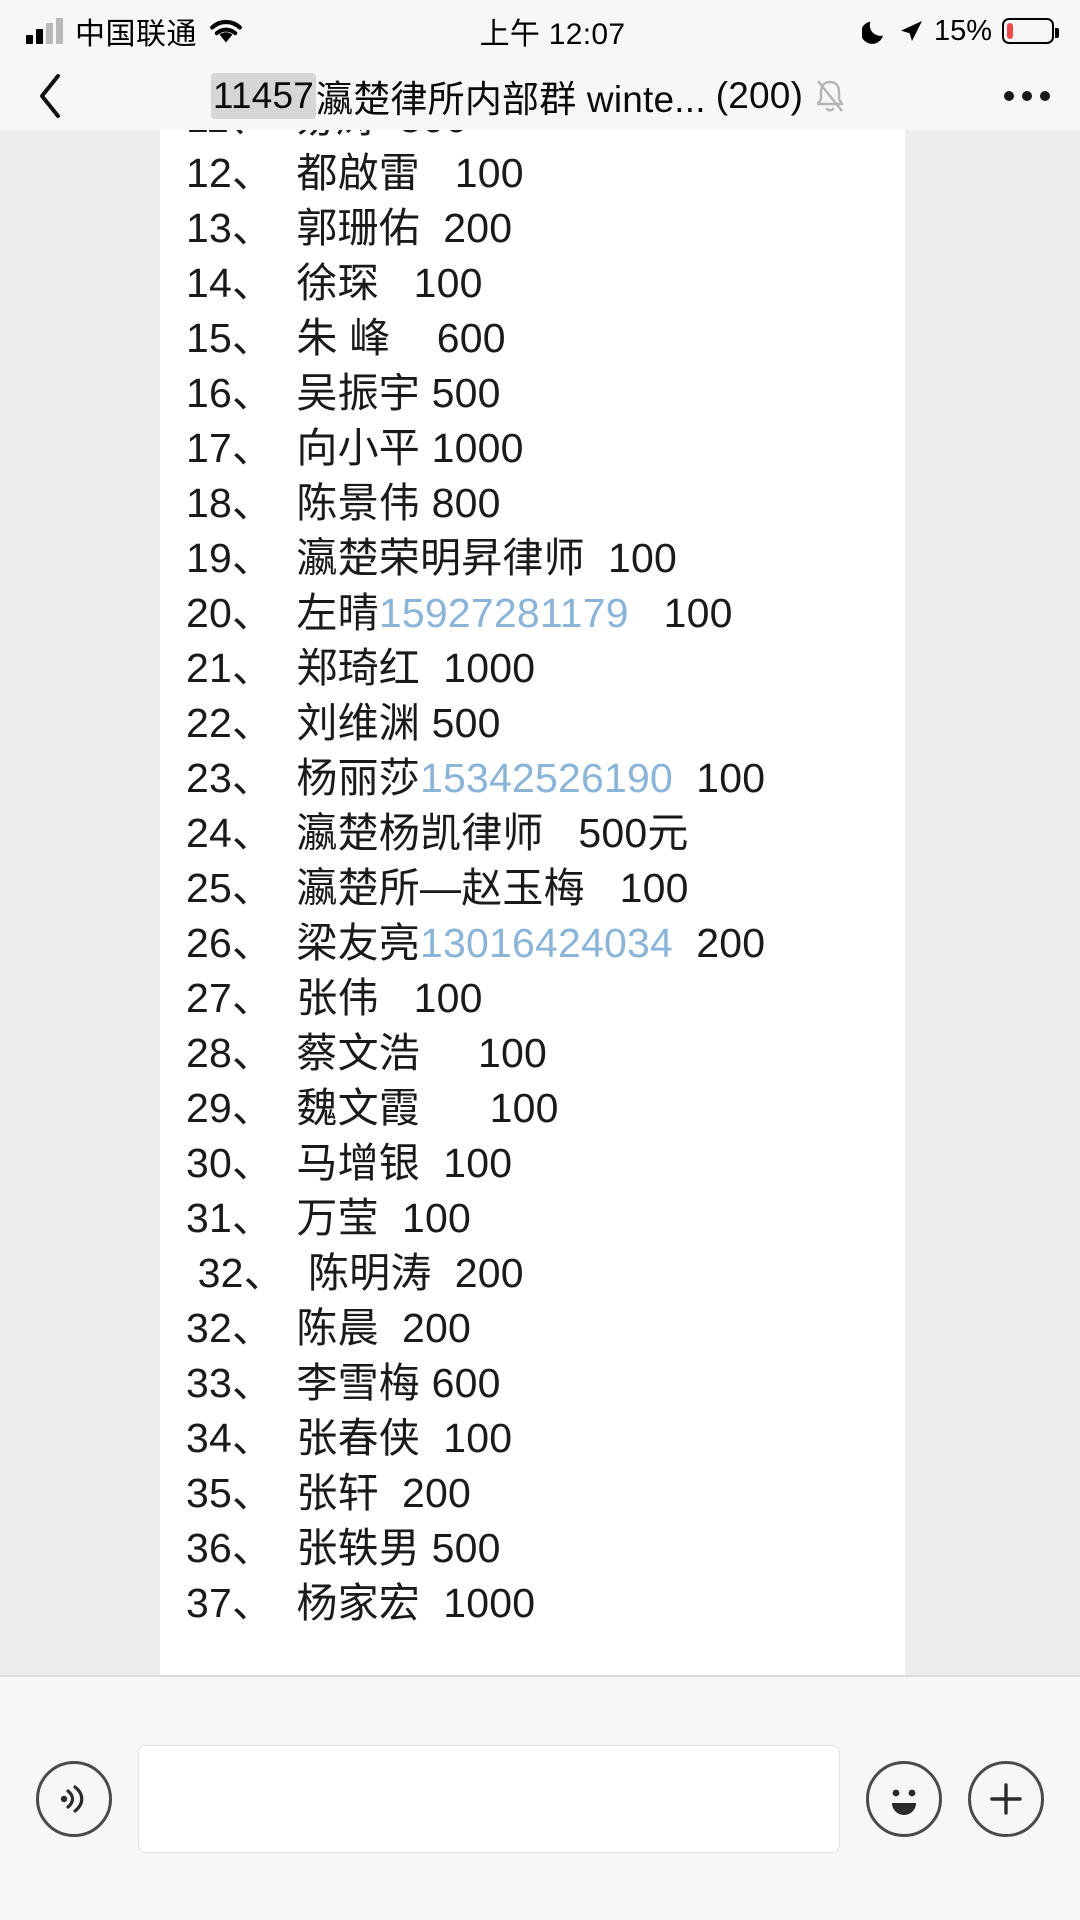 Image resolution: width=1080 pixels, height=1920 pixels. Describe the element at coordinates (337, 998) in the screenshot. I see `donor-name: 张伟` at that location.